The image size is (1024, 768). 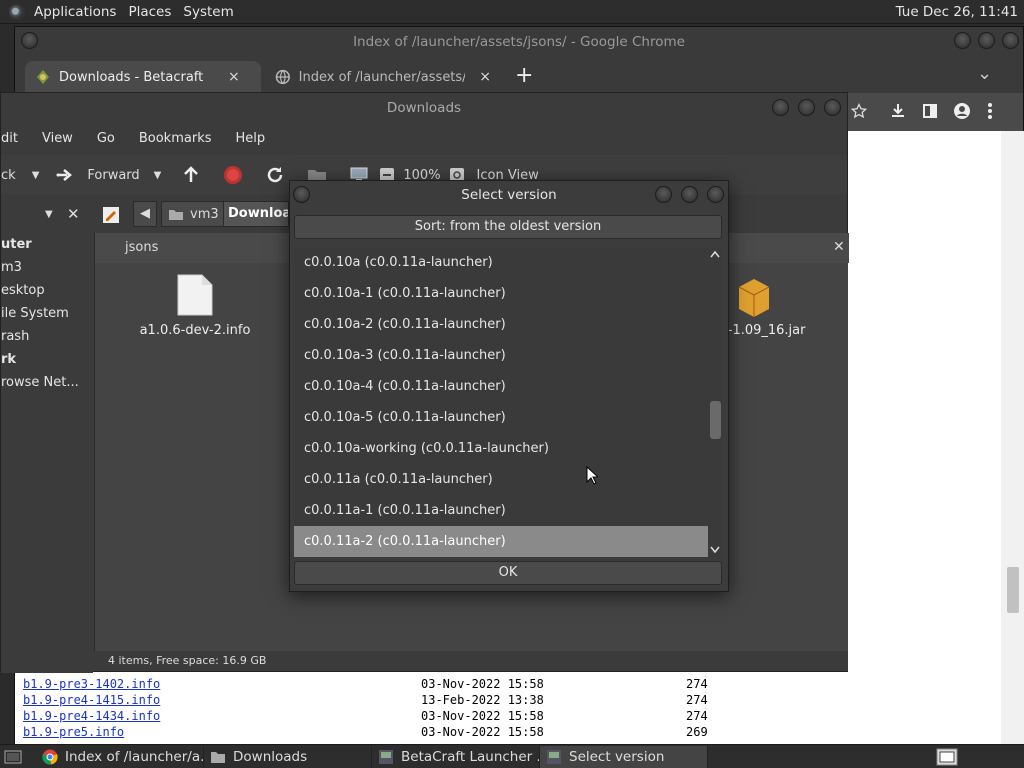 I want to click on side-panel-icon, so click(x=930, y=111).